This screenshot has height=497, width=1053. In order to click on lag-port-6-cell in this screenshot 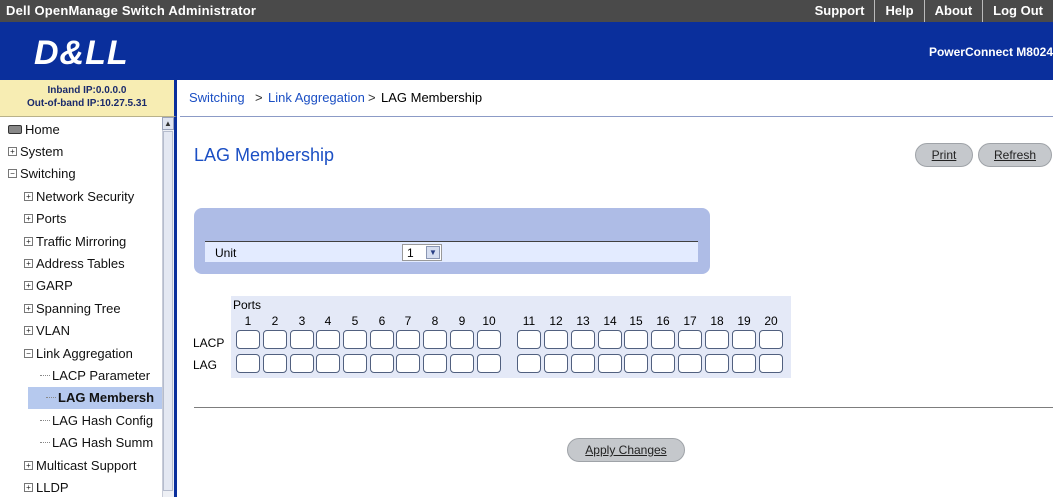, I will do `click(382, 363)`.